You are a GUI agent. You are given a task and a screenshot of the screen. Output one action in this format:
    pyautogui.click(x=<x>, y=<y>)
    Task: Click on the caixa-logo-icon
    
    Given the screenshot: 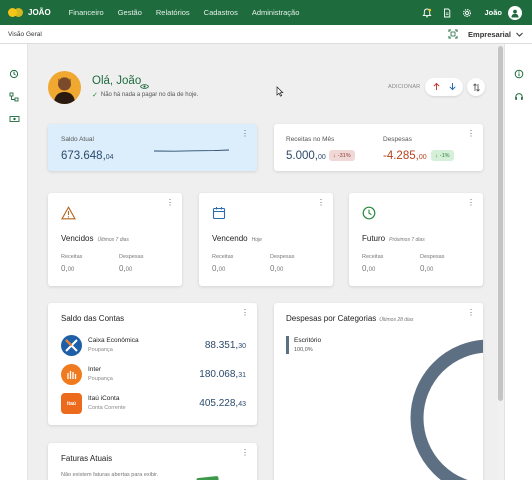 What is the action you would take?
    pyautogui.click(x=71, y=345)
    